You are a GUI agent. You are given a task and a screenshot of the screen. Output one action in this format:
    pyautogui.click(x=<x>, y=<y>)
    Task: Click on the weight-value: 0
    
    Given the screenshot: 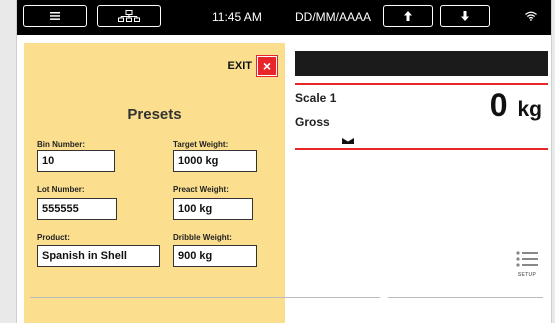 What is the action you would take?
    pyautogui.click(x=498, y=105)
    